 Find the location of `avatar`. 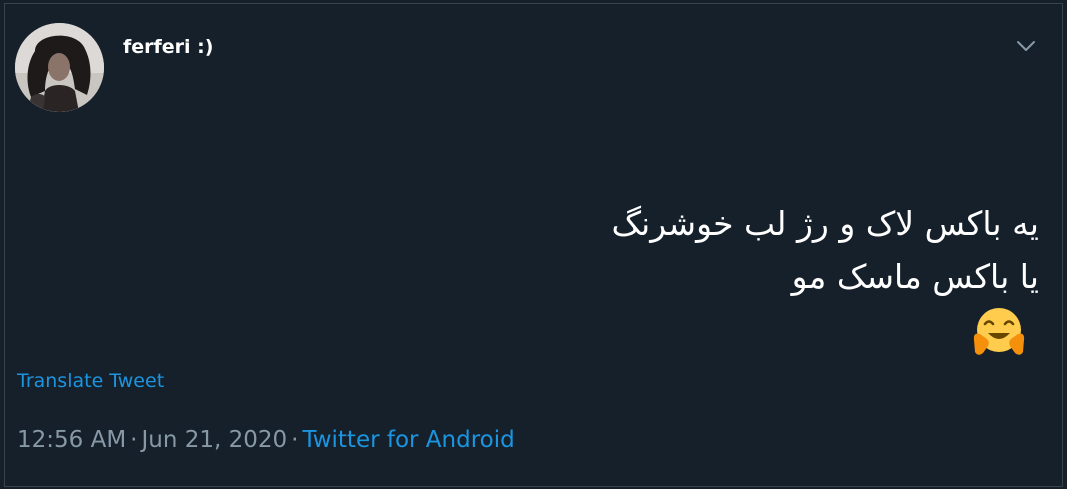

avatar is located at coordinates (59, 67).